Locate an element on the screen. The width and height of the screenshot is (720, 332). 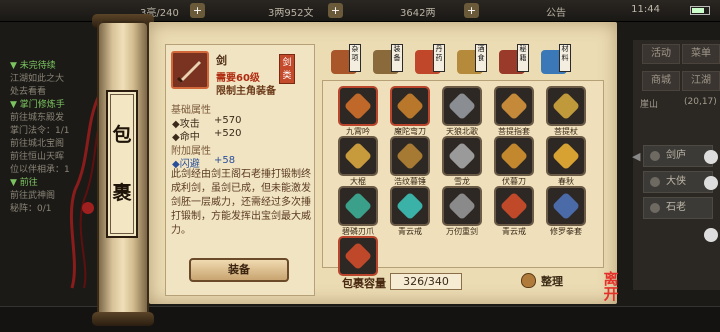
scroll-cap-bottom is located at coordinates (123, 319).